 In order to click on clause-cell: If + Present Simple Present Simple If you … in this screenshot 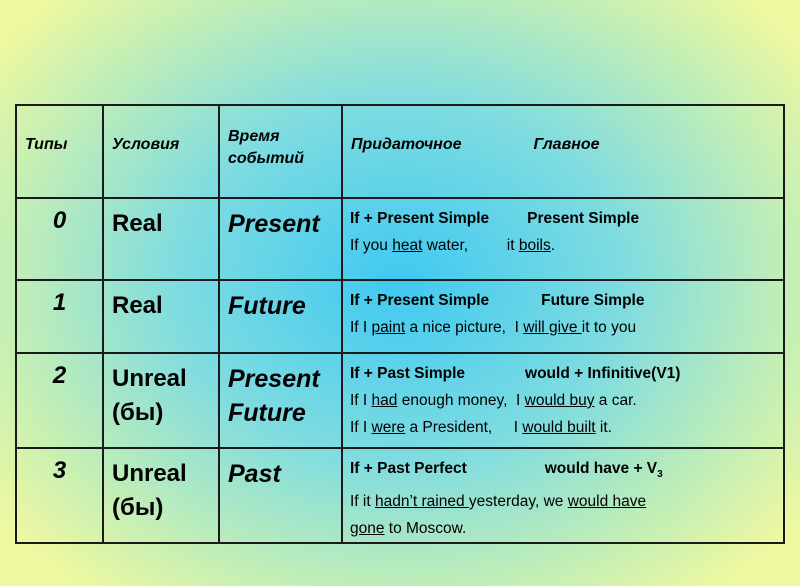, I will do `click(563, 239)`.